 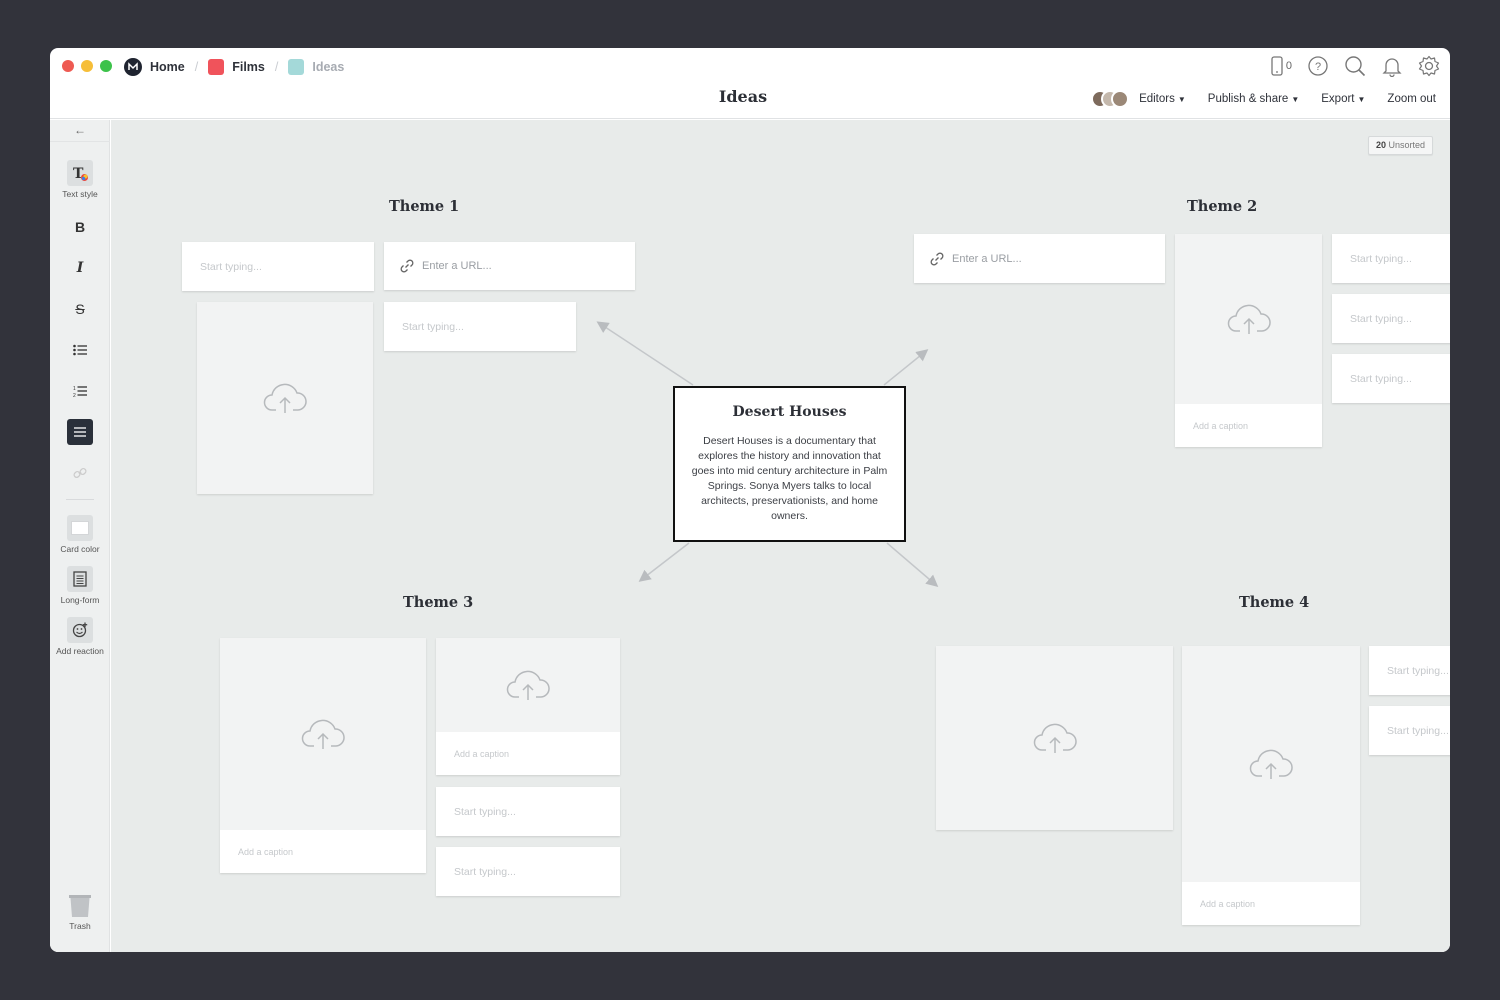 What do you see at coordinates (424, 206) in the screenshot?
I see `theme-1-title: Theme 1` at bounding box center [424, 206].